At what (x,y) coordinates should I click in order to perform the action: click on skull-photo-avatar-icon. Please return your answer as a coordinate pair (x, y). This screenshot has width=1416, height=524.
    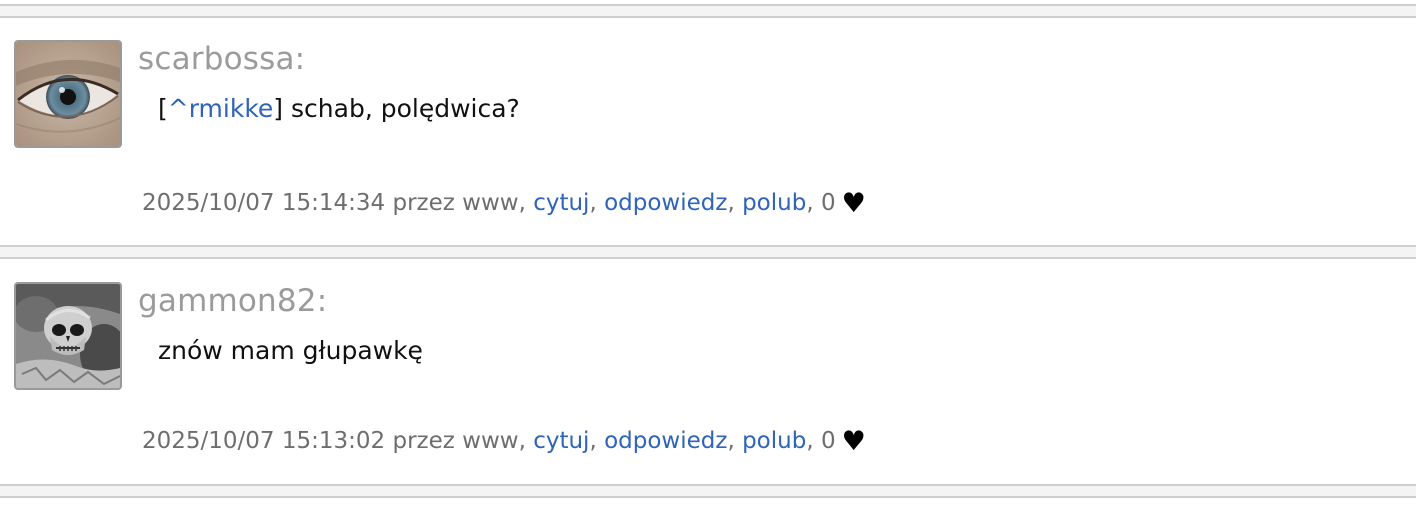
    Looking at the image, I should click on (68, 336).